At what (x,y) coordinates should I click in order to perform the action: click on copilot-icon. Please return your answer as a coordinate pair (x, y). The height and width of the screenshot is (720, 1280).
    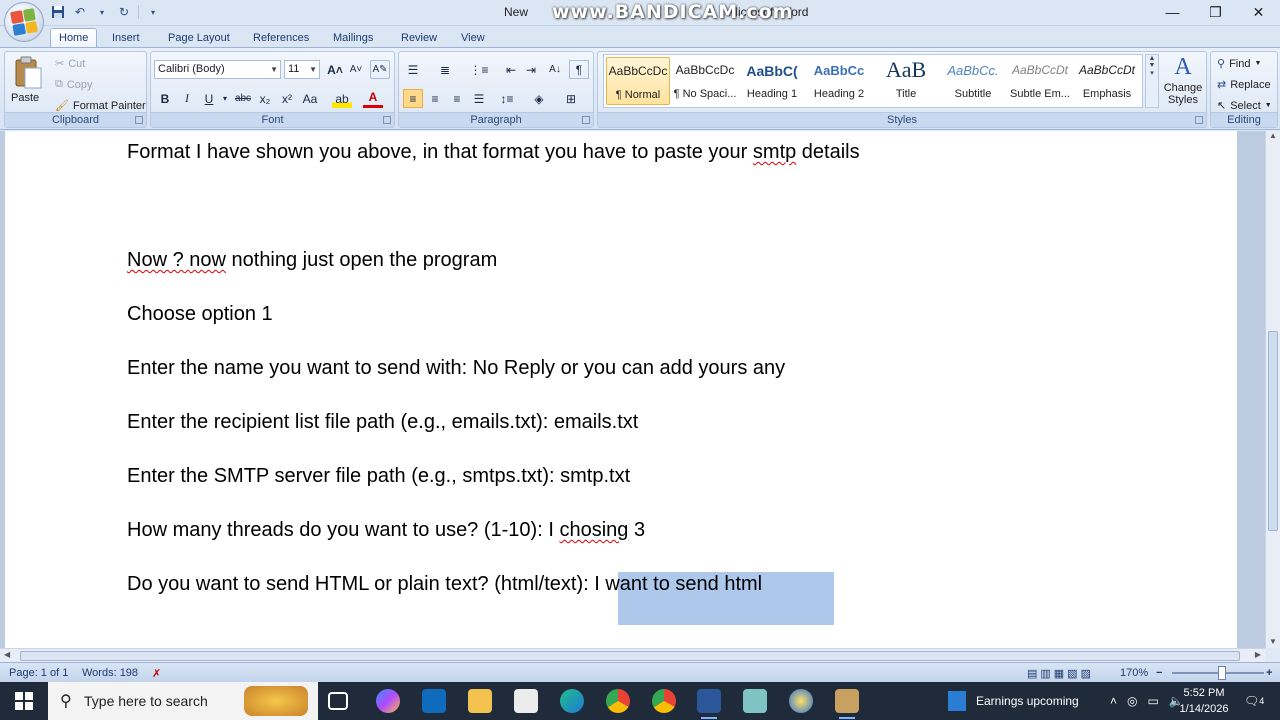
    Looking at the image, I should click on (388, 701).